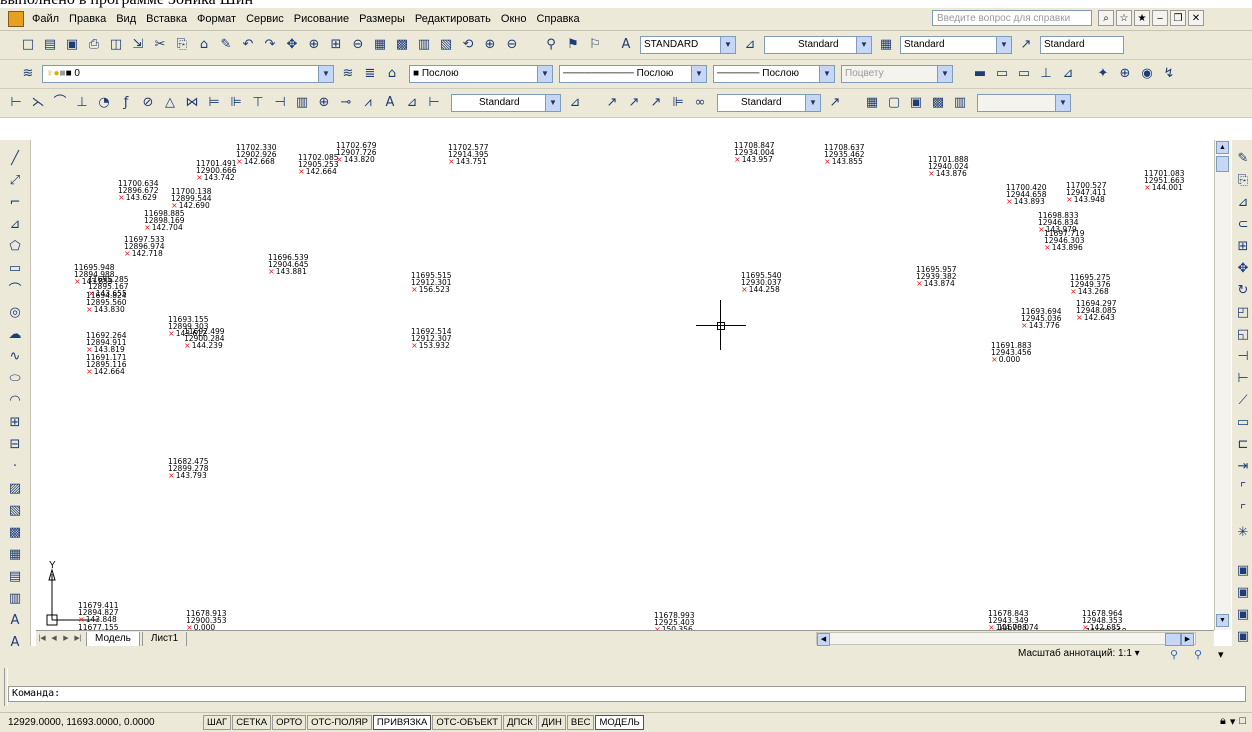  I want to click on survey-point-label: 11695.515 12912.301 ×156.523, so click(431, 283).